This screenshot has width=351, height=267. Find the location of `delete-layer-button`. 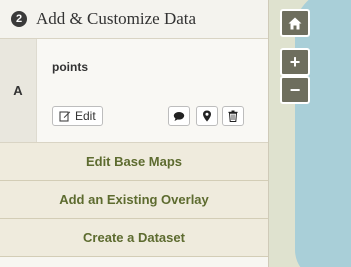

delete-layer-button is located at coordinates (233, 116).